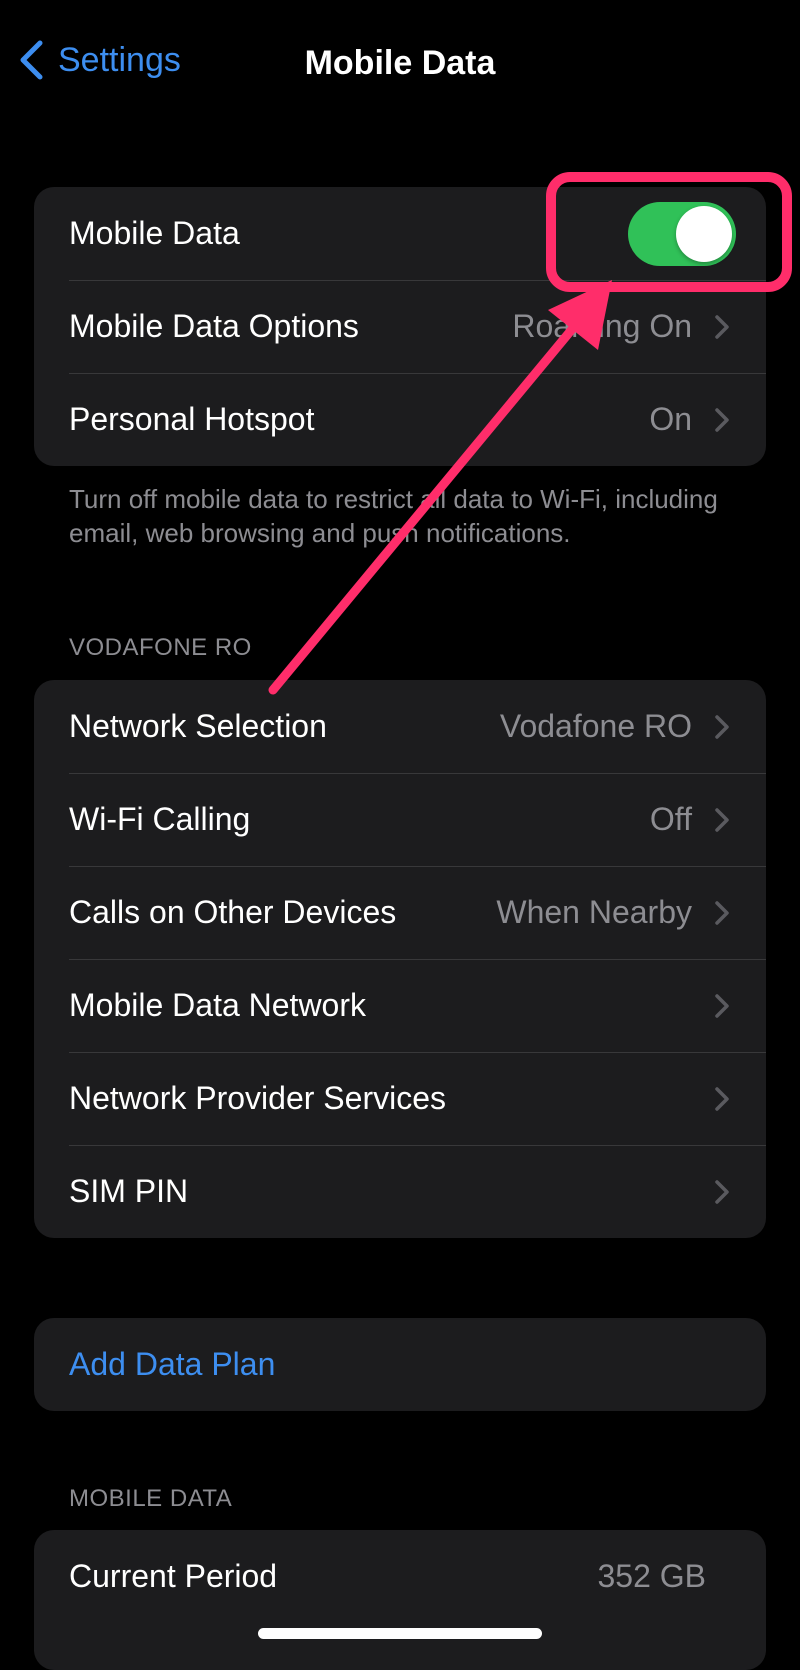 The image size is (800, 1670). Describe the element at coordinates (160, 819) in the screenshot. I see `wifi-calling-label: Wi-Fi Calling` at that location.